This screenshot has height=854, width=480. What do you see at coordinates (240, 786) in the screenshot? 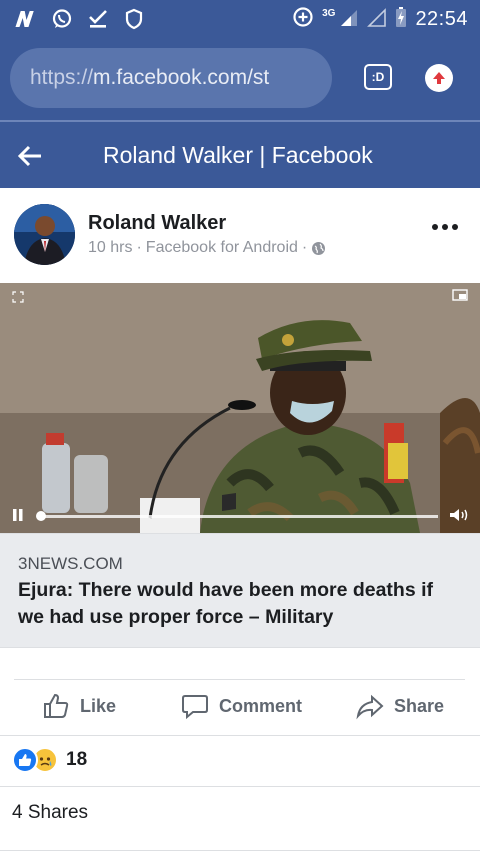
I see `shares-divider` at bounding box center [240, 786].